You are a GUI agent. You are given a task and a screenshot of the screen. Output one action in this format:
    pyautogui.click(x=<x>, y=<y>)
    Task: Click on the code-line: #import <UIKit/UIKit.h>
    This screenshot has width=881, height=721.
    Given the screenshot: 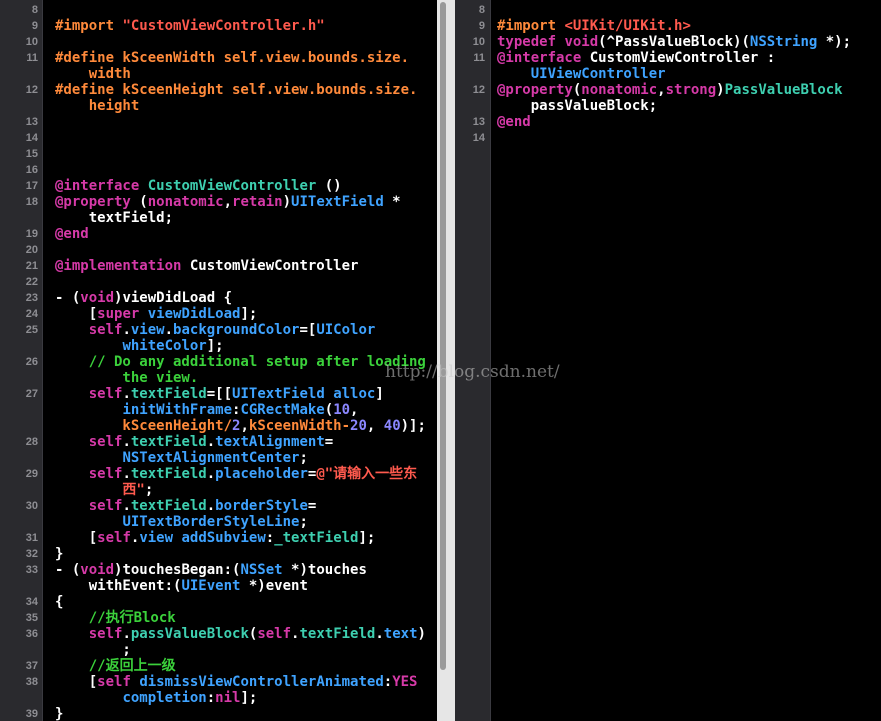 What is the action you would take?
    pyautogui.click(x=686, y=26)
    